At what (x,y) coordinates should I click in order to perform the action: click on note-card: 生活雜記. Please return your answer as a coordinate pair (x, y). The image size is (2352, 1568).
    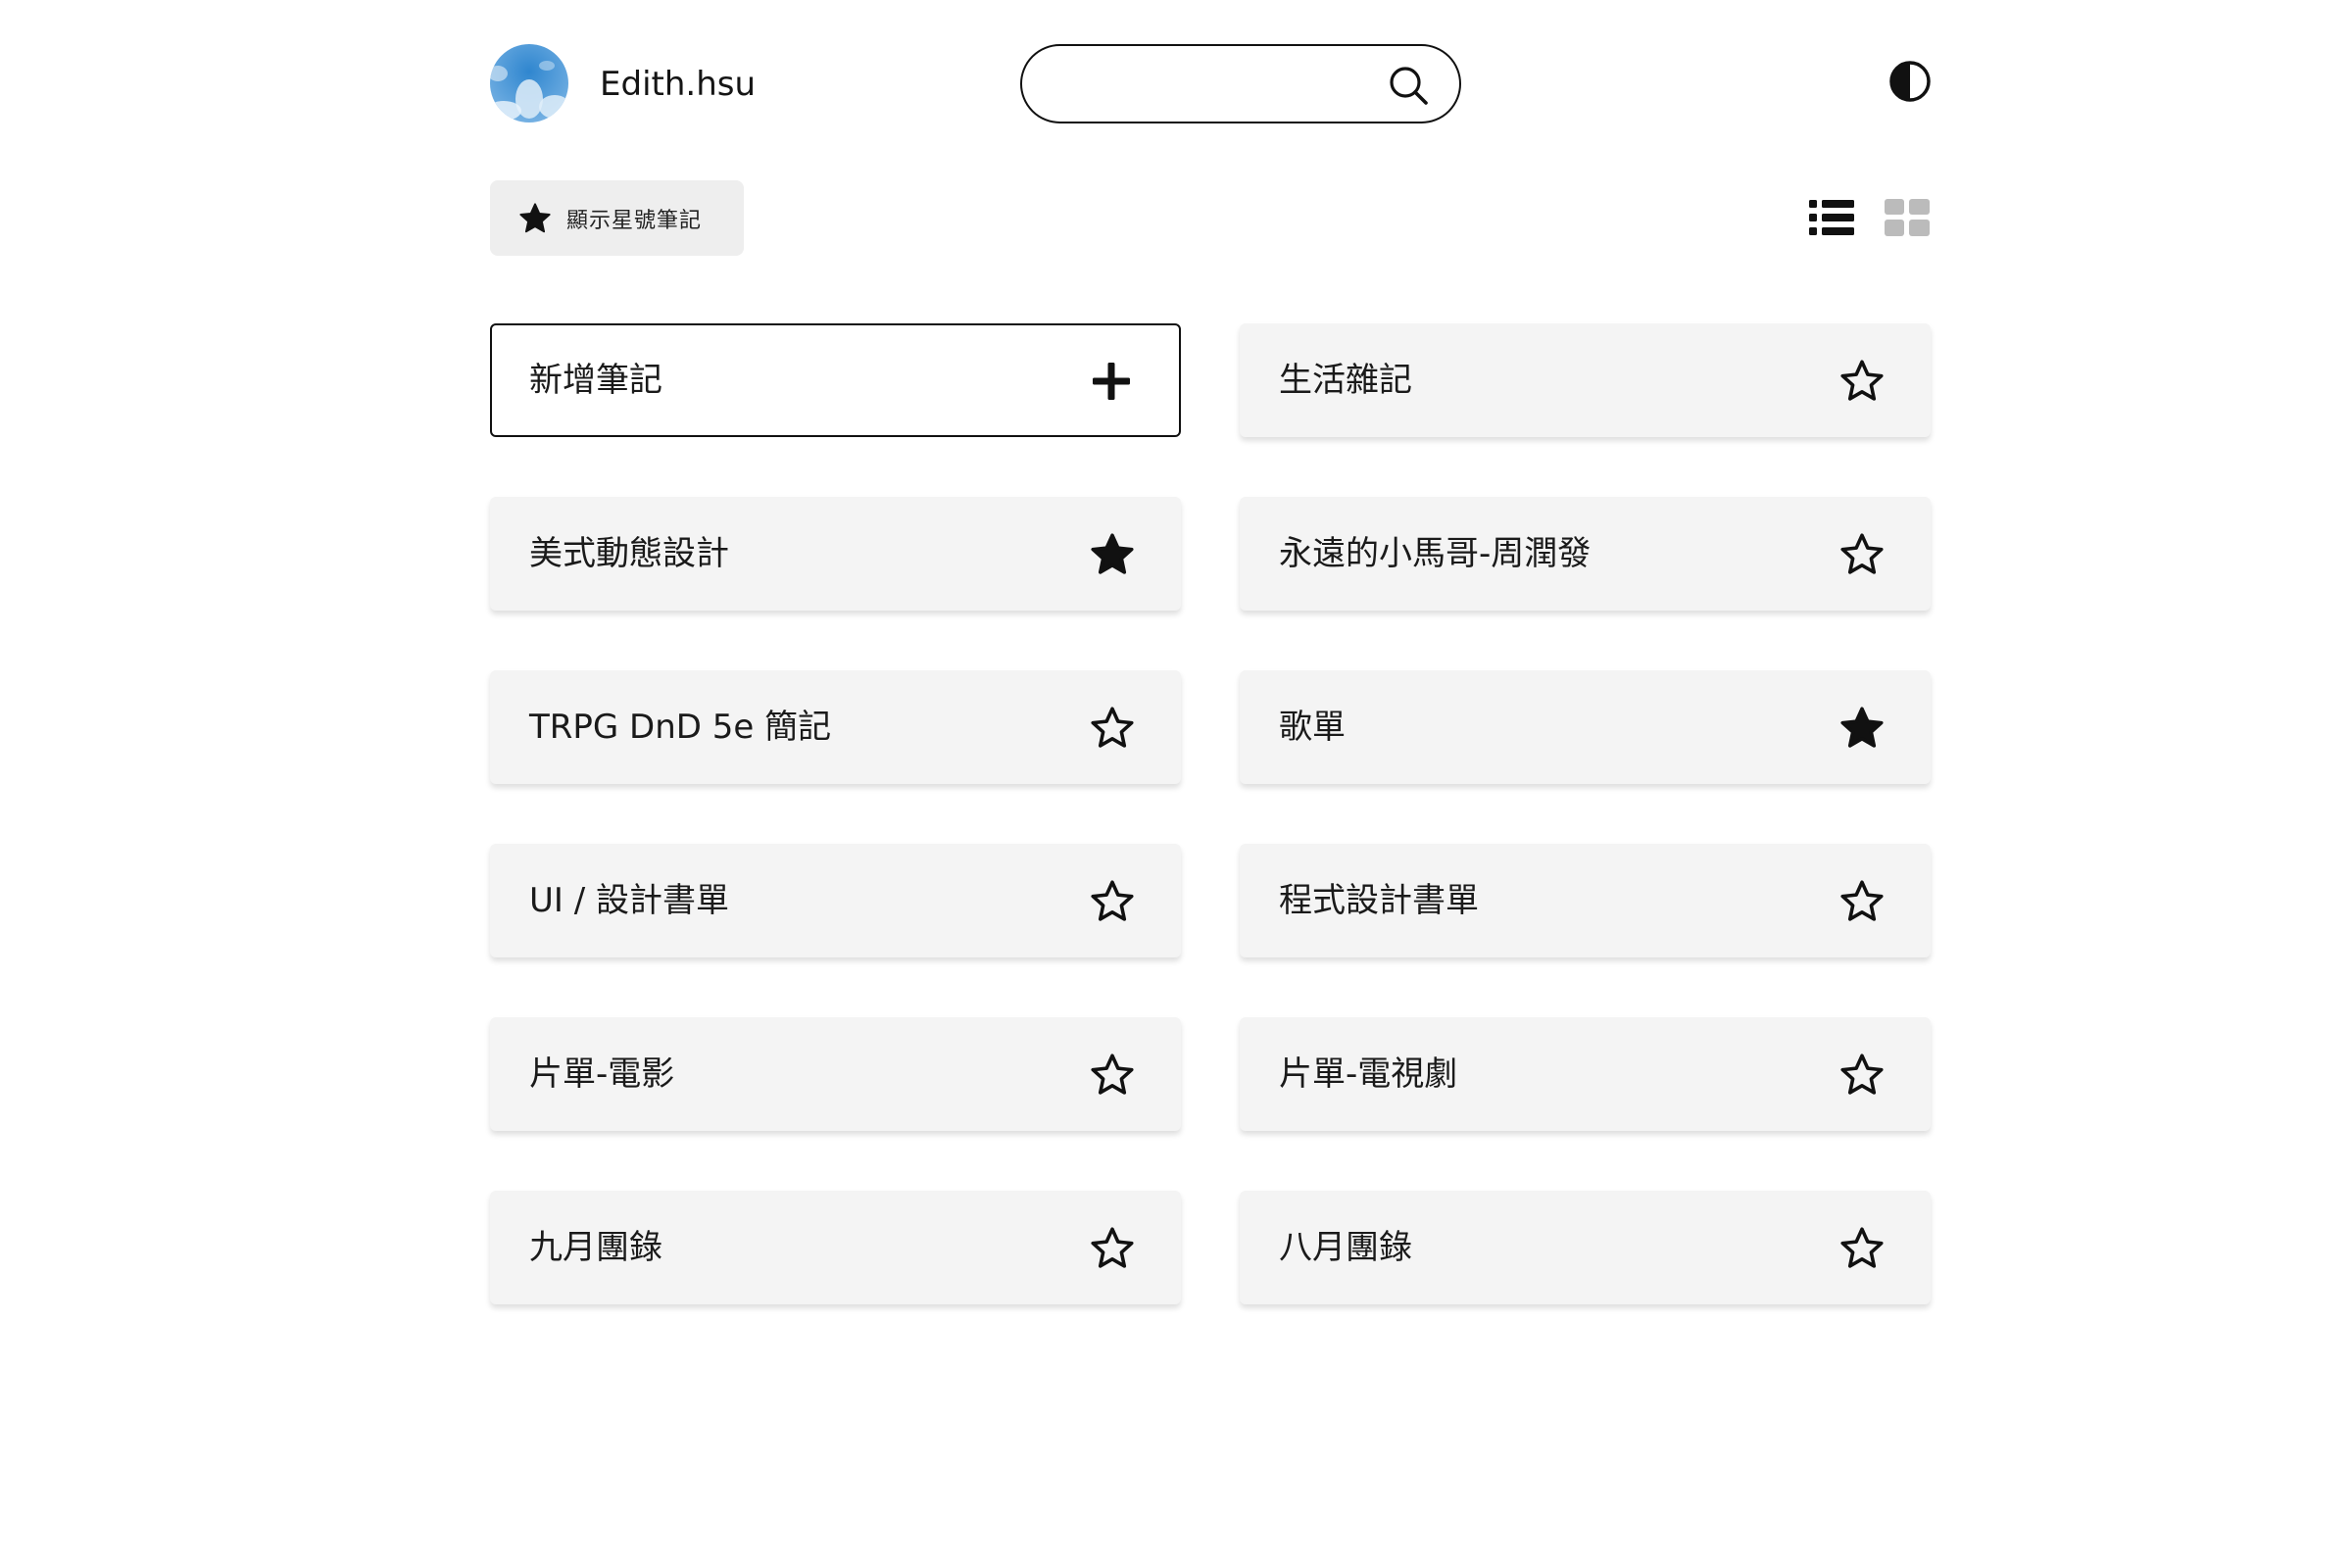
    Looking at the image, I should click on (1585, 380).